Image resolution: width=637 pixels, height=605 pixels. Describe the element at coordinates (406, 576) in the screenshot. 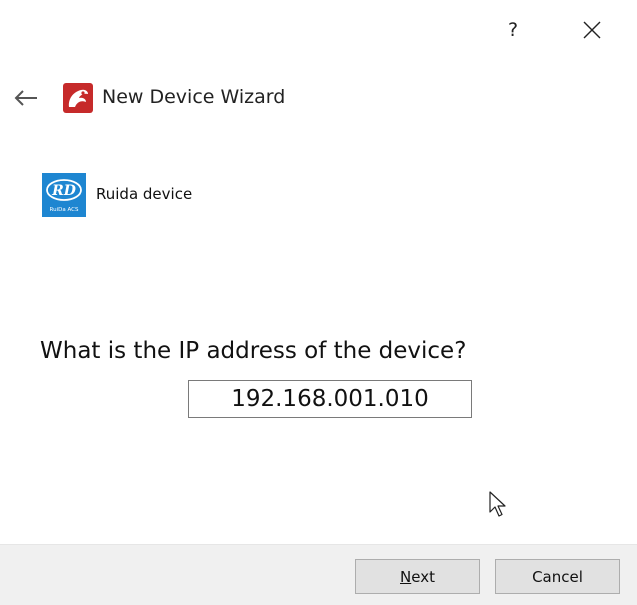

I see `next-mnemonic: N` at that location.